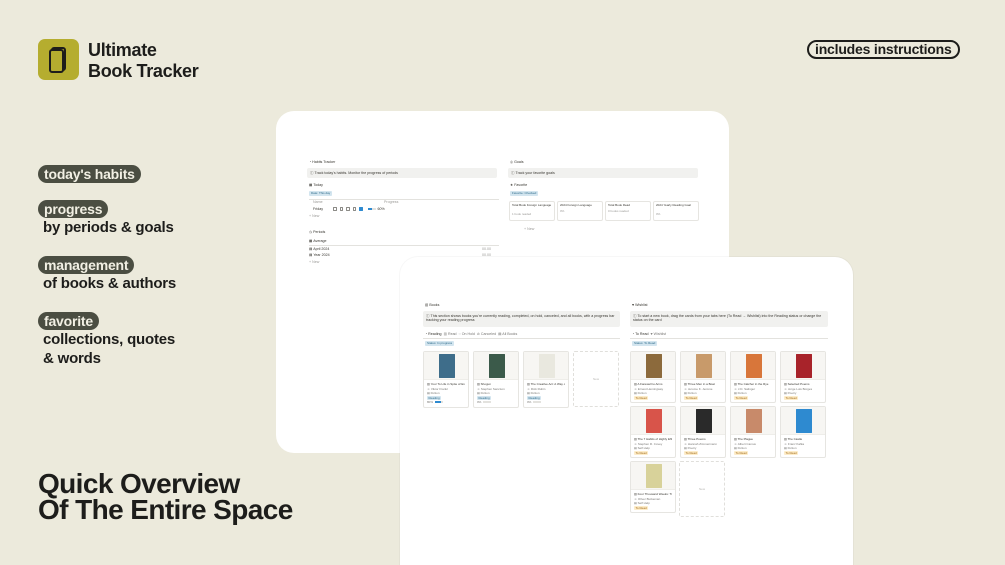 The image size is (1005, 565). I want to click on book-progress-bar, so click(537, 402).